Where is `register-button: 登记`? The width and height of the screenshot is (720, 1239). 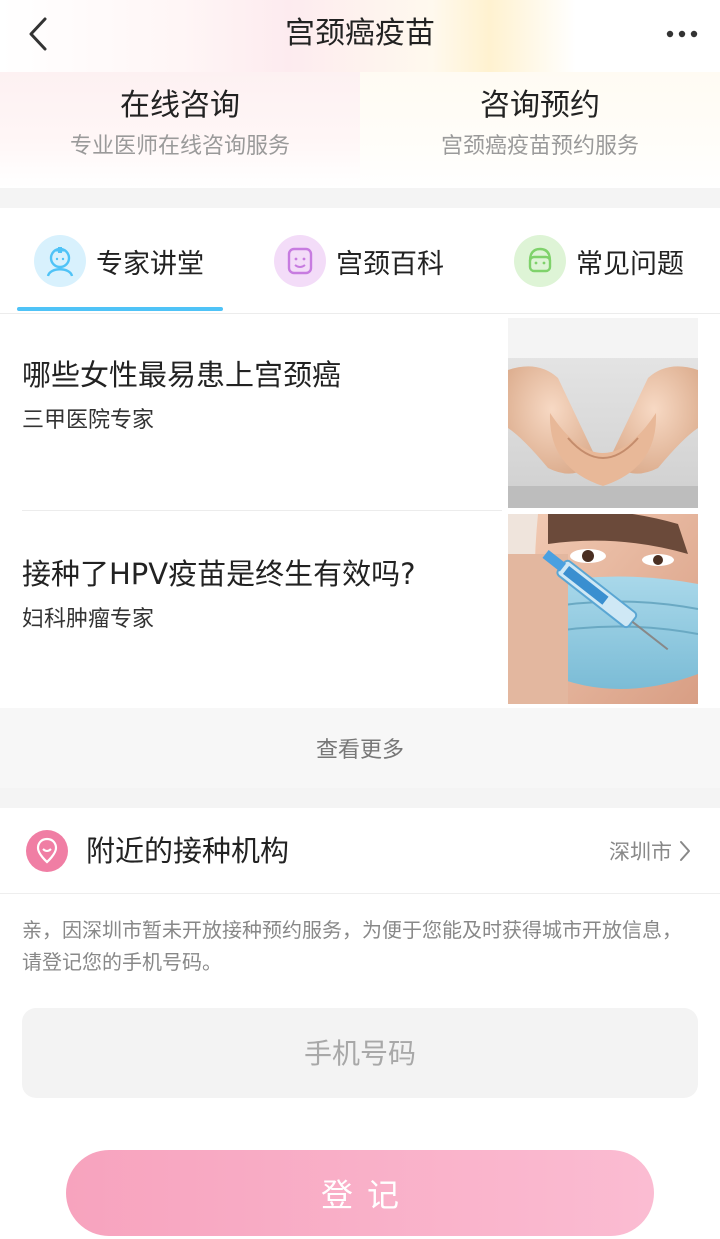 register-button: 登记 is located at coordinates (360, 1193).